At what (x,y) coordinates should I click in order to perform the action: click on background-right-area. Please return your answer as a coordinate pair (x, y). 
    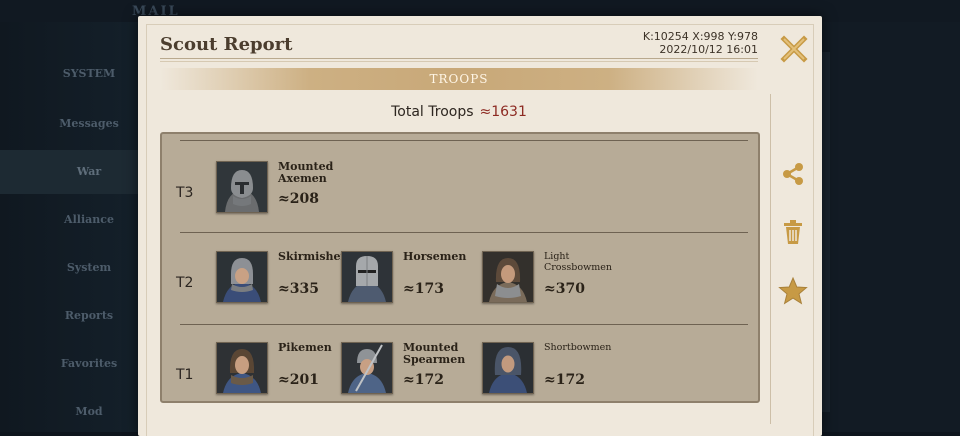
    Looking at the image, I should click on (890, 227).